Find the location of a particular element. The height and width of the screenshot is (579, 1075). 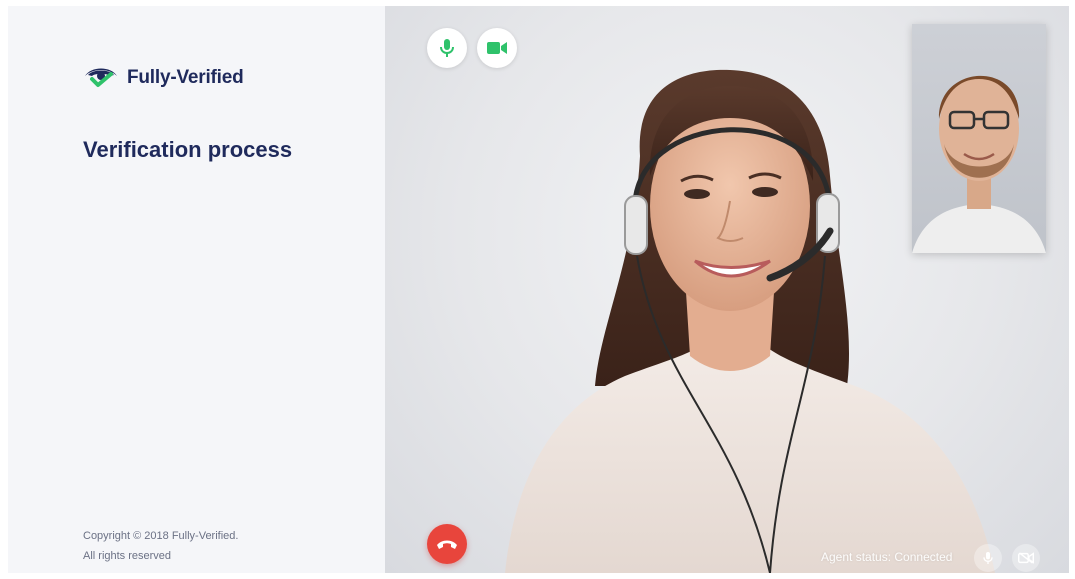

page-title: Verification process is located at coordinates (188, 149).